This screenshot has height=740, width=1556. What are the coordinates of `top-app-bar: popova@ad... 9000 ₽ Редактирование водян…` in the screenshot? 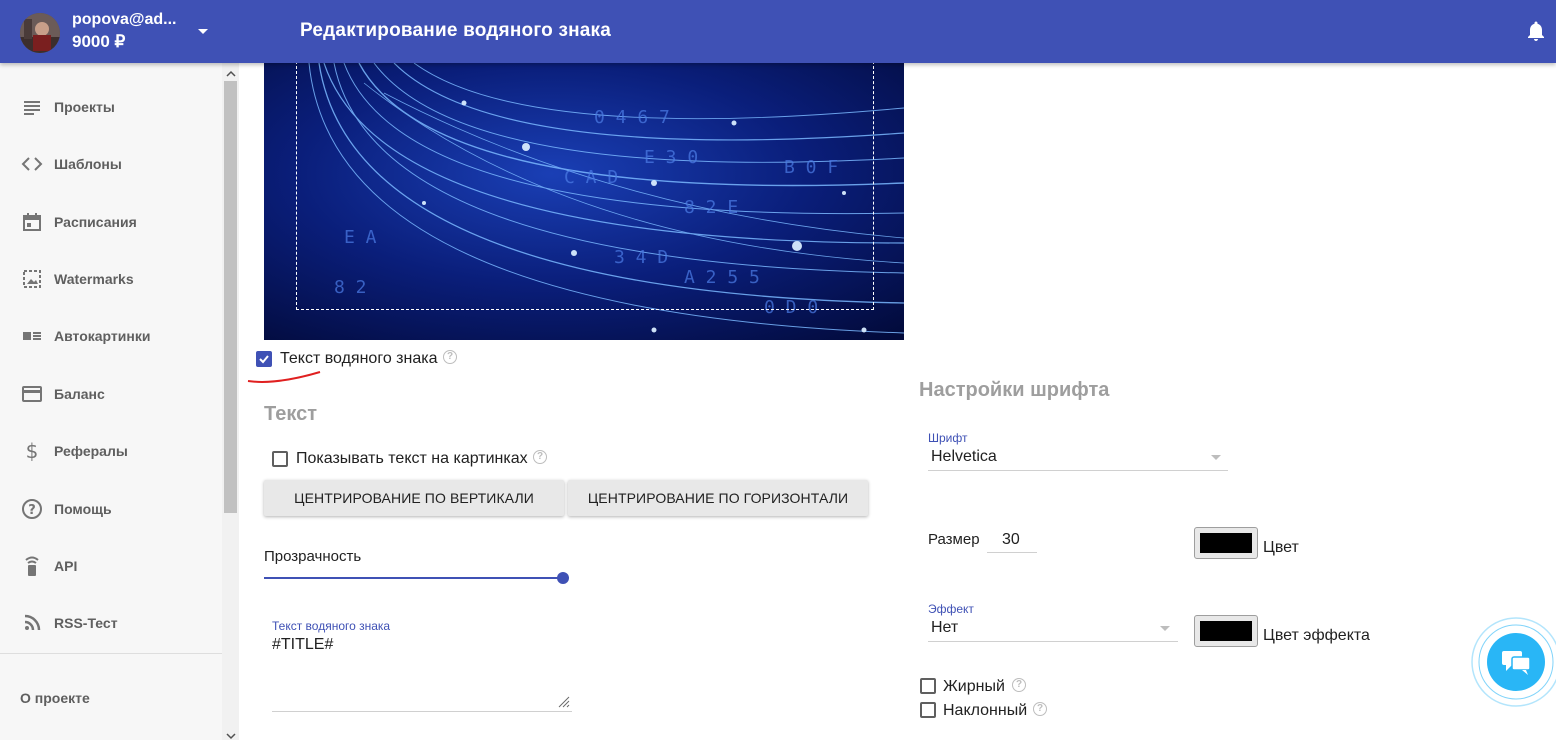 It's located at (778, 31).